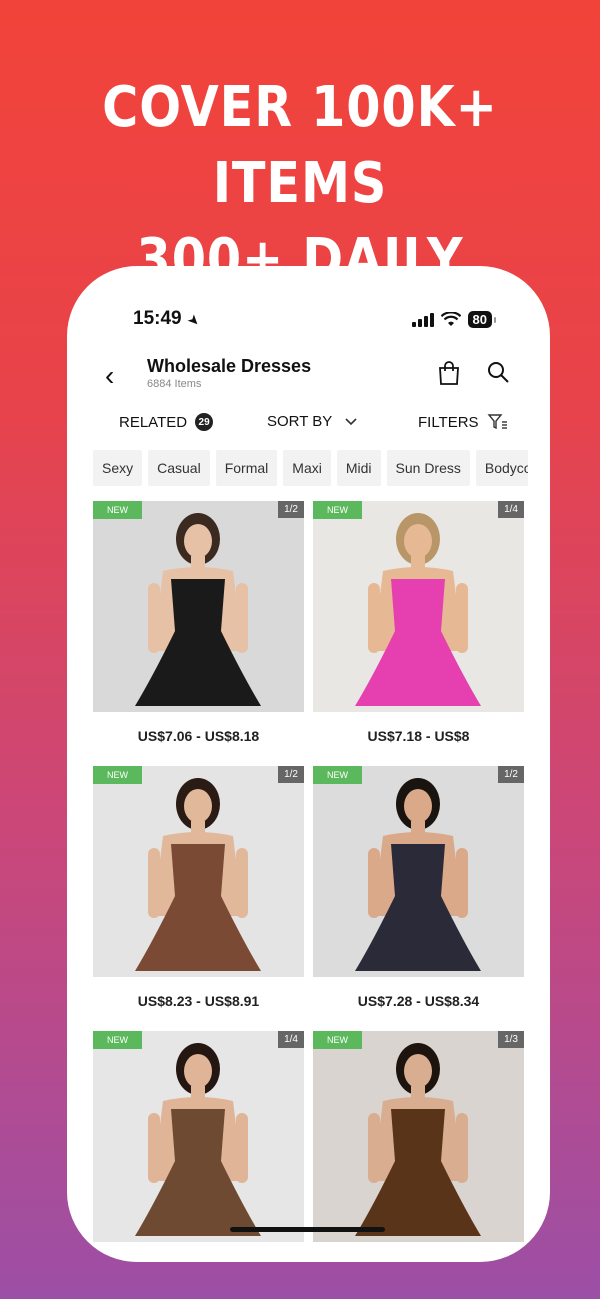  Describe the element at coordinates (308, 379) in the screenshot. I see `nav-header: ‹ Wholesale Dresses 6884 Items` at that location.